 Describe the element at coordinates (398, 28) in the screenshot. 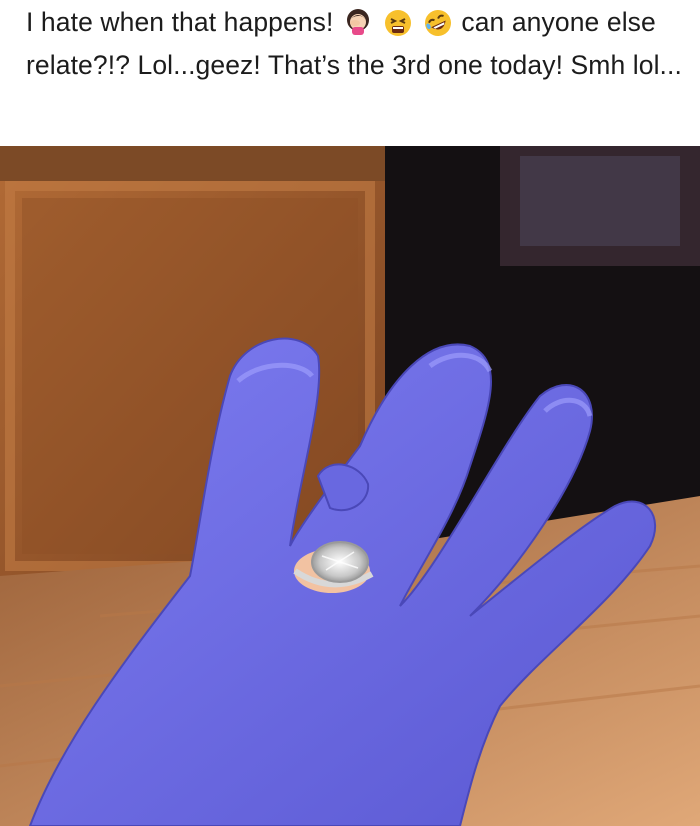

I see `tired-face-icon` at that location.